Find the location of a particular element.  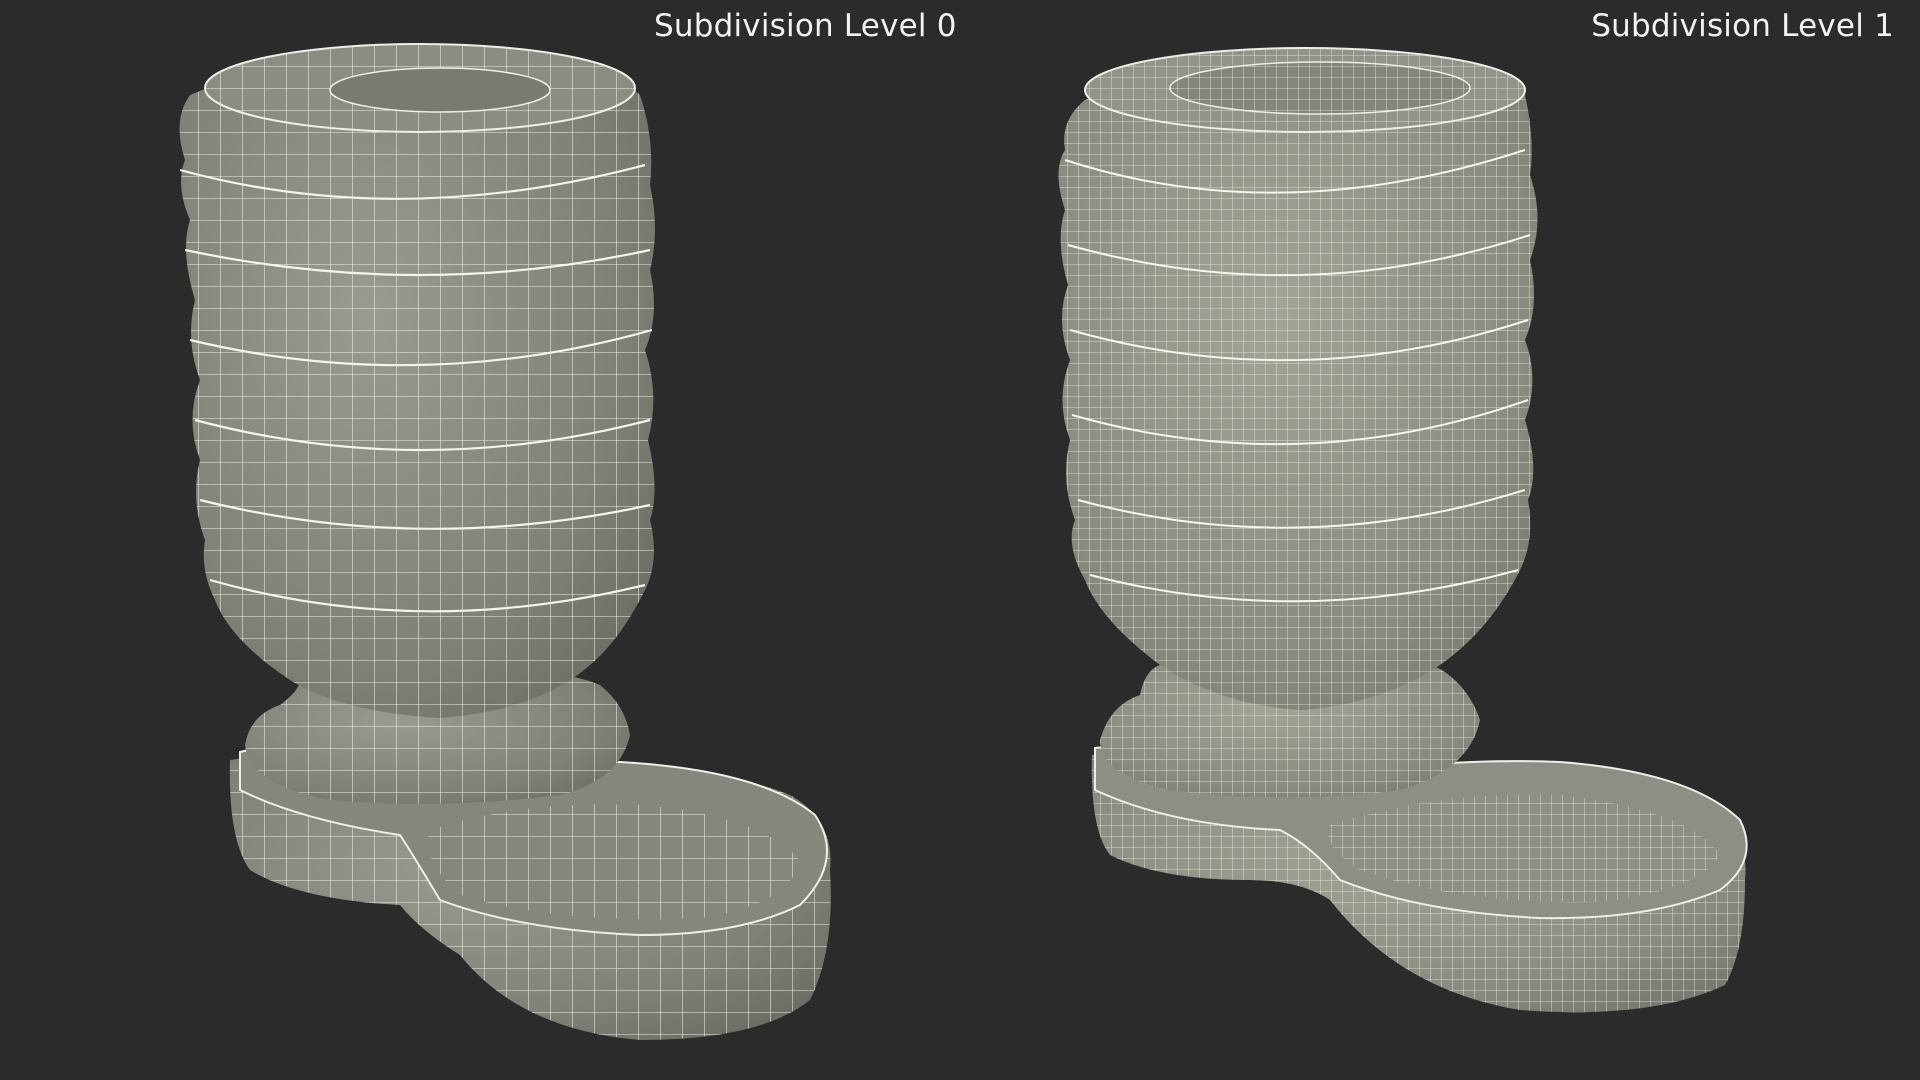

subdivision-level-1-label: Subdivision Level 1 is located at coordinates (1742, 26).